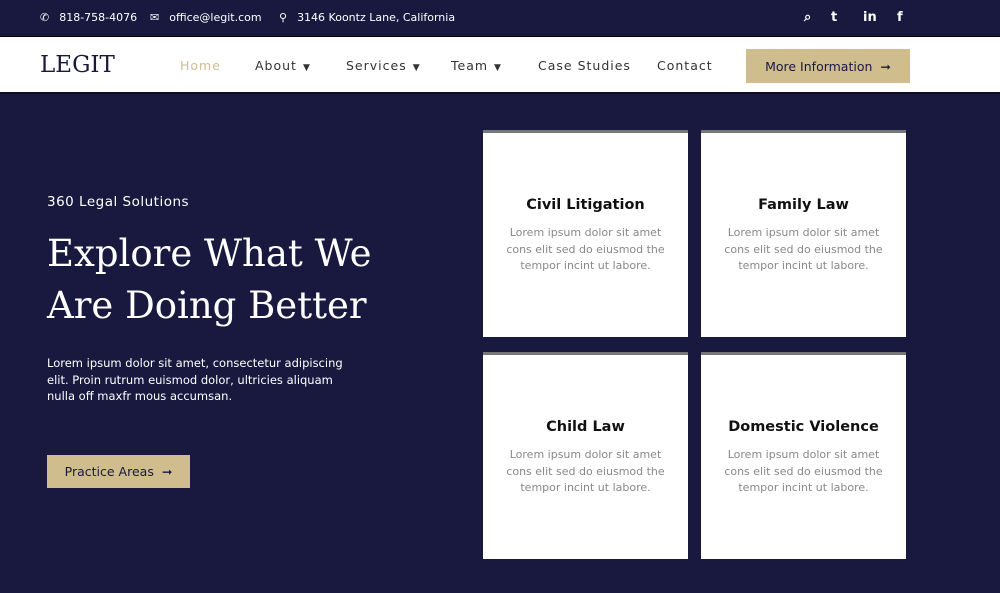 This screenshot has height=593, width=1000. What do you see at coordinates (585, 205) in the screenshot?
I see `card-title: Civil Litigation` at bounding box center [585, 205].